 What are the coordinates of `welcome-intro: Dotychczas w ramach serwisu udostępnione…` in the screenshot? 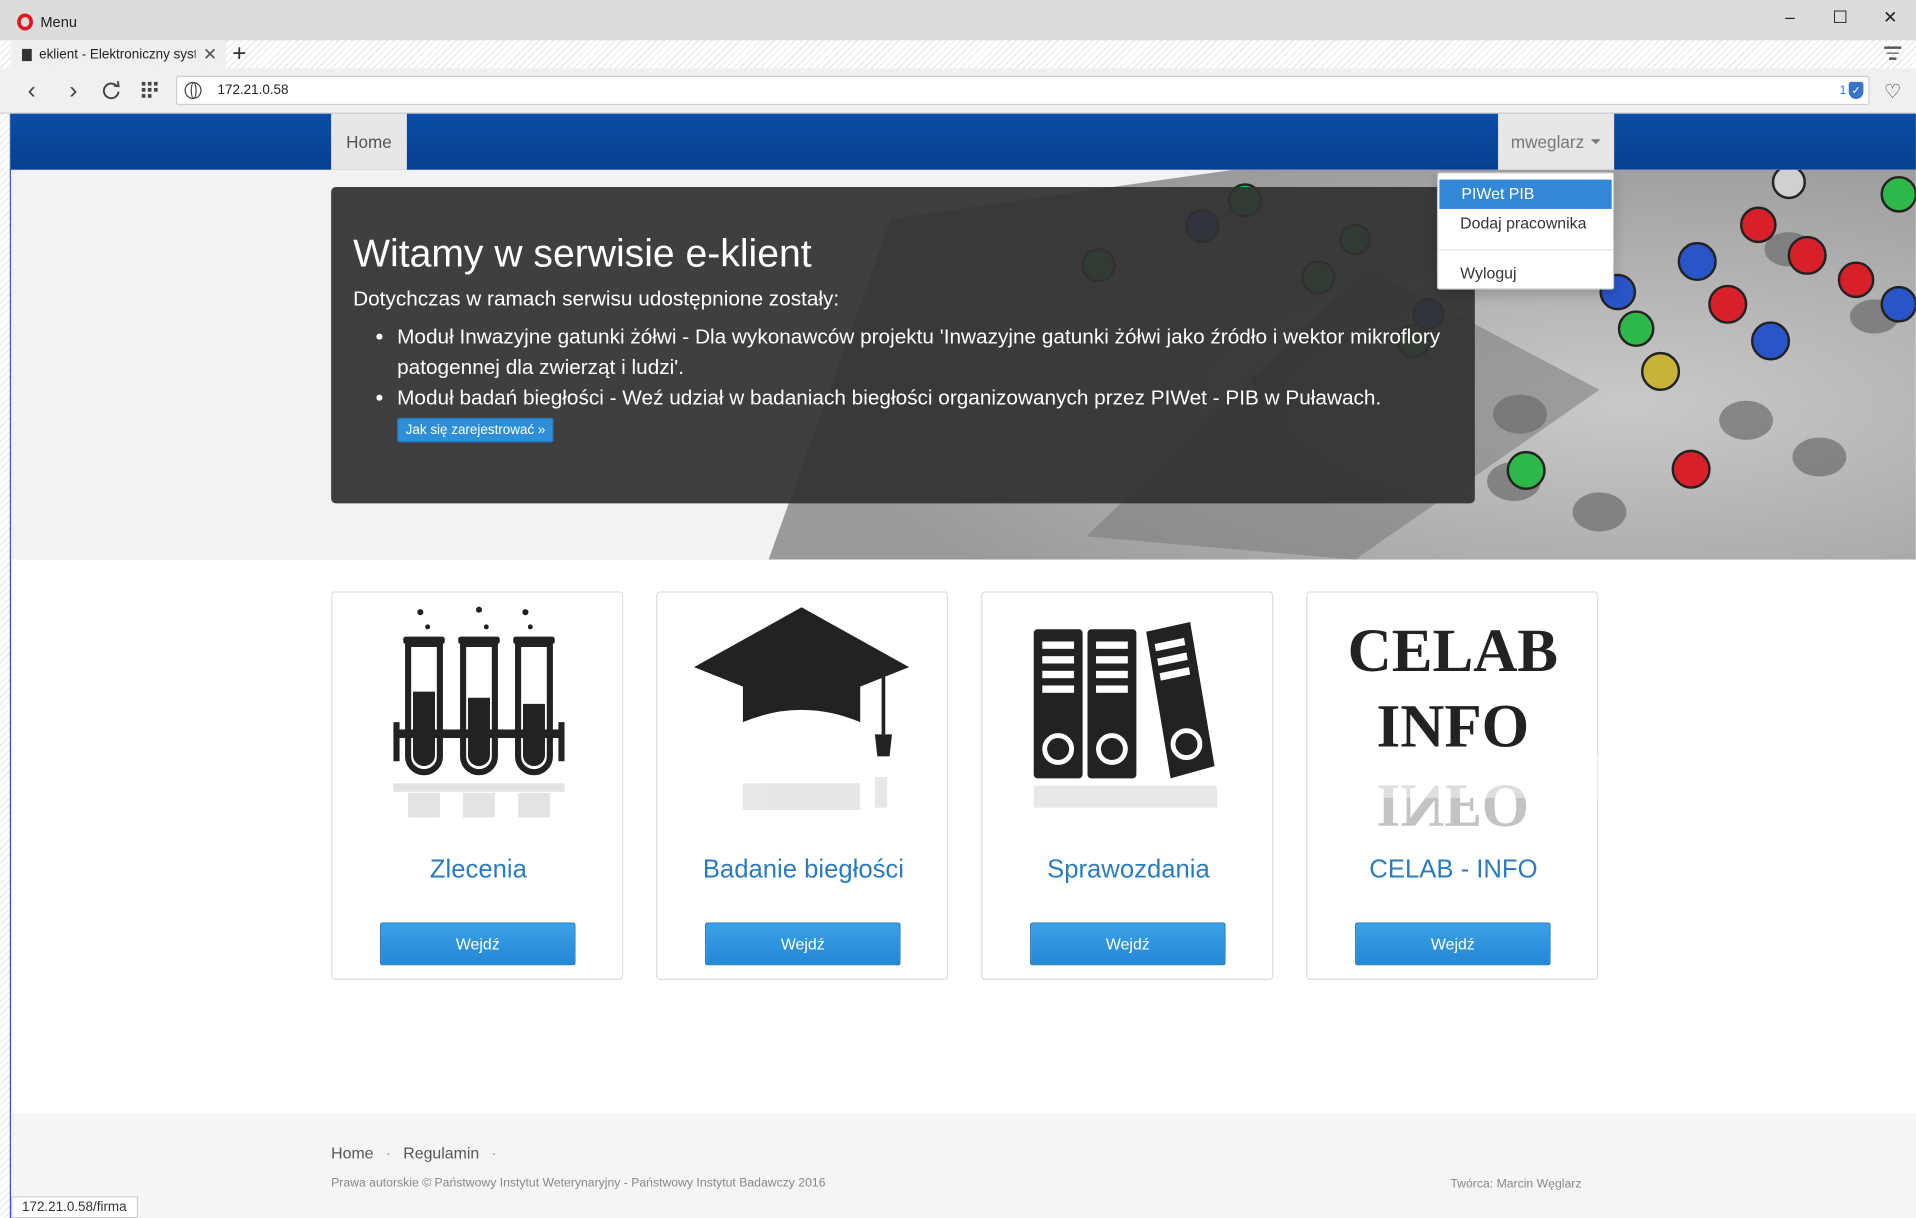 It's located at (596, 299).